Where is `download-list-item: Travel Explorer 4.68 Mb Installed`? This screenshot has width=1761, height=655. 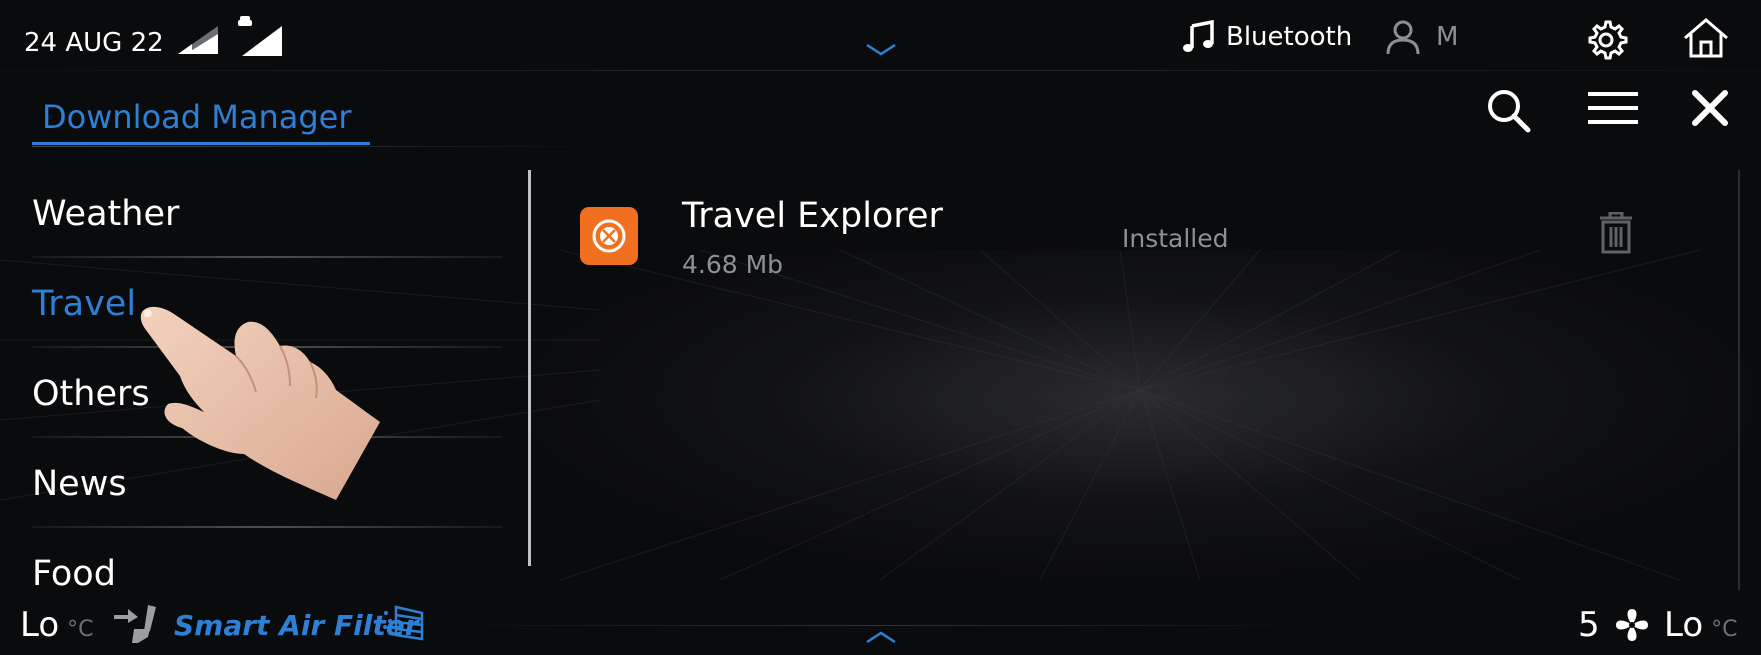 download-list-item: Travel Explorer 4.68 Mb Installed is located at coordinates (1143, 240).